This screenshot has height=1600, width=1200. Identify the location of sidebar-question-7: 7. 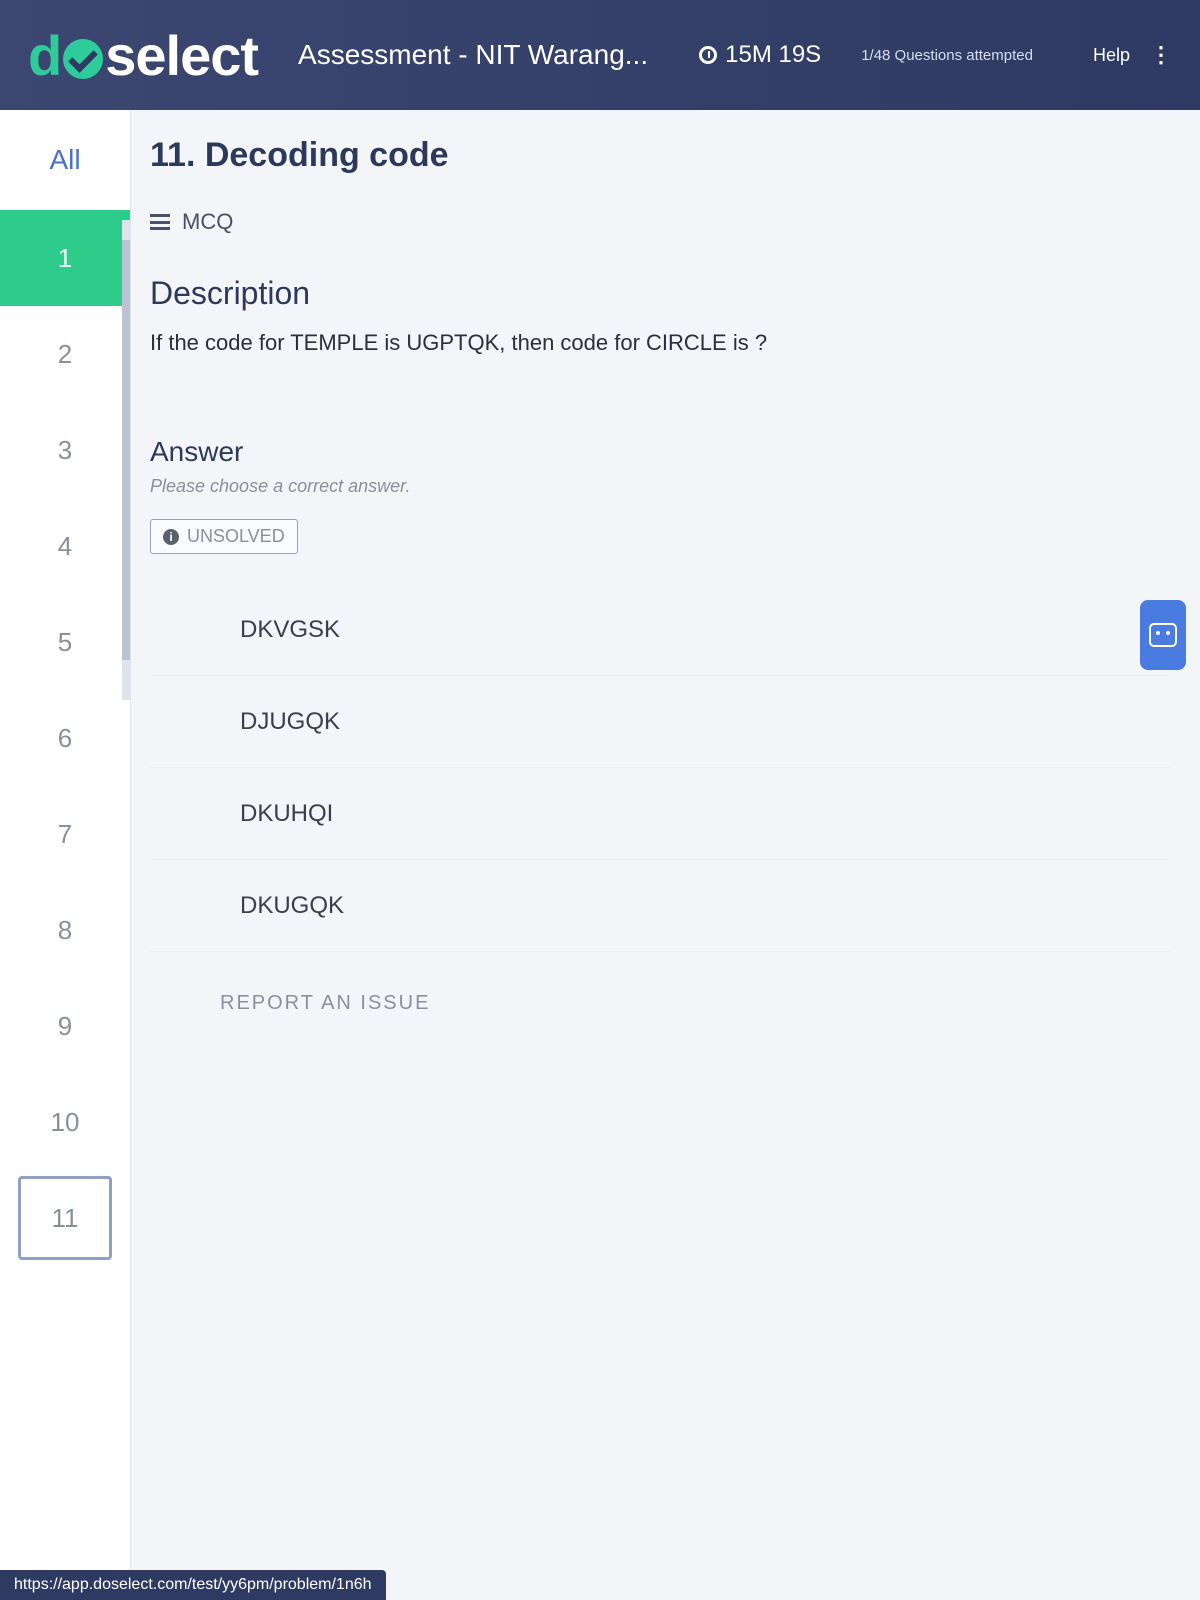
(65, 834).